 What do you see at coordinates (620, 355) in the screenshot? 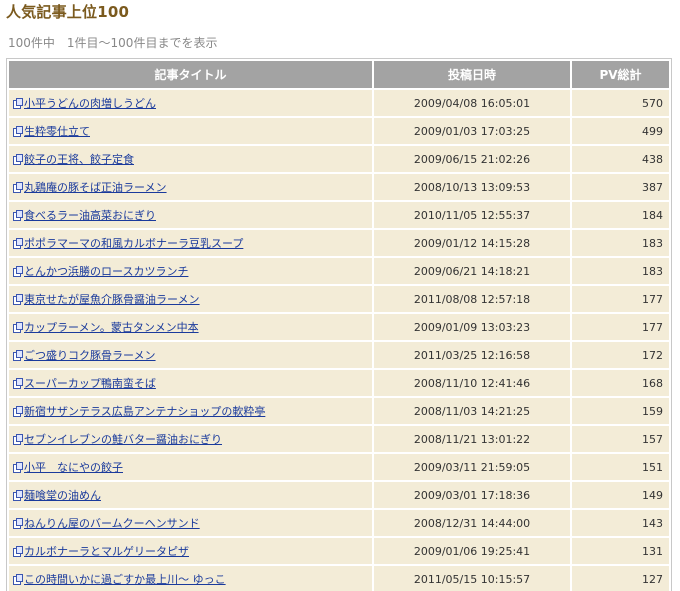
I see `pv-cell: 172` at bounding box center [620, 355].